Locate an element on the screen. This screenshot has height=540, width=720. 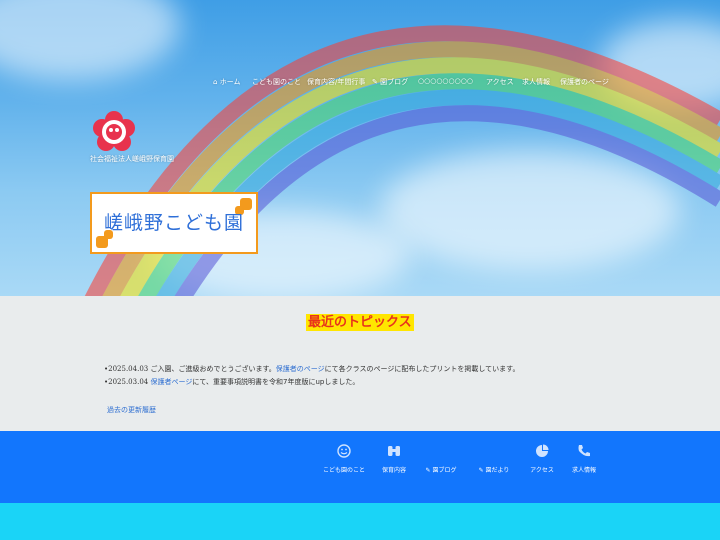
nav-item-parents: 保護者のページ is located at coordinates (584, 82).